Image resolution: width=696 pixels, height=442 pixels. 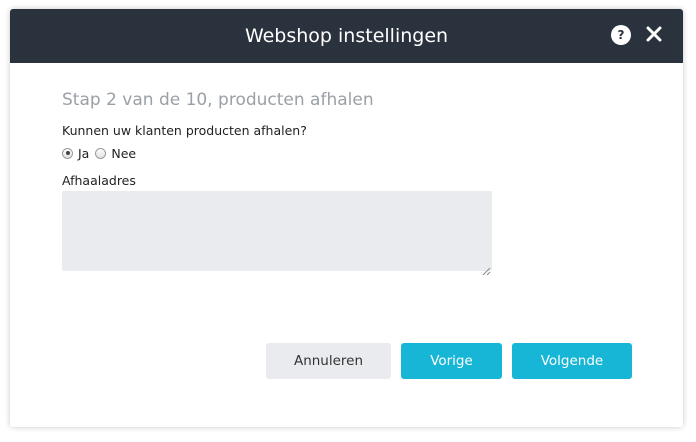 I want to click on step-title: Stap 2 van de 10, producten afhalen, so click(x=218, y=100).